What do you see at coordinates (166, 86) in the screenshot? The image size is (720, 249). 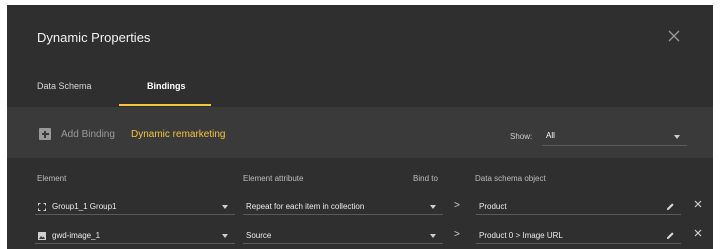 I see `tab-bindings: Bindings` at bounding box center [166, 86].